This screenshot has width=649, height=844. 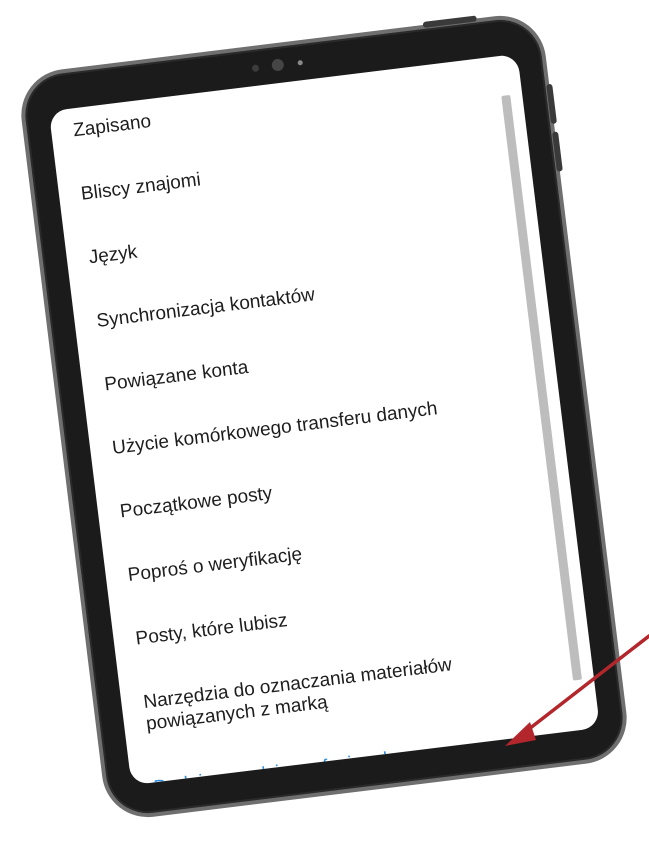 I want to click on front-camera, so click(x=280, y=64).